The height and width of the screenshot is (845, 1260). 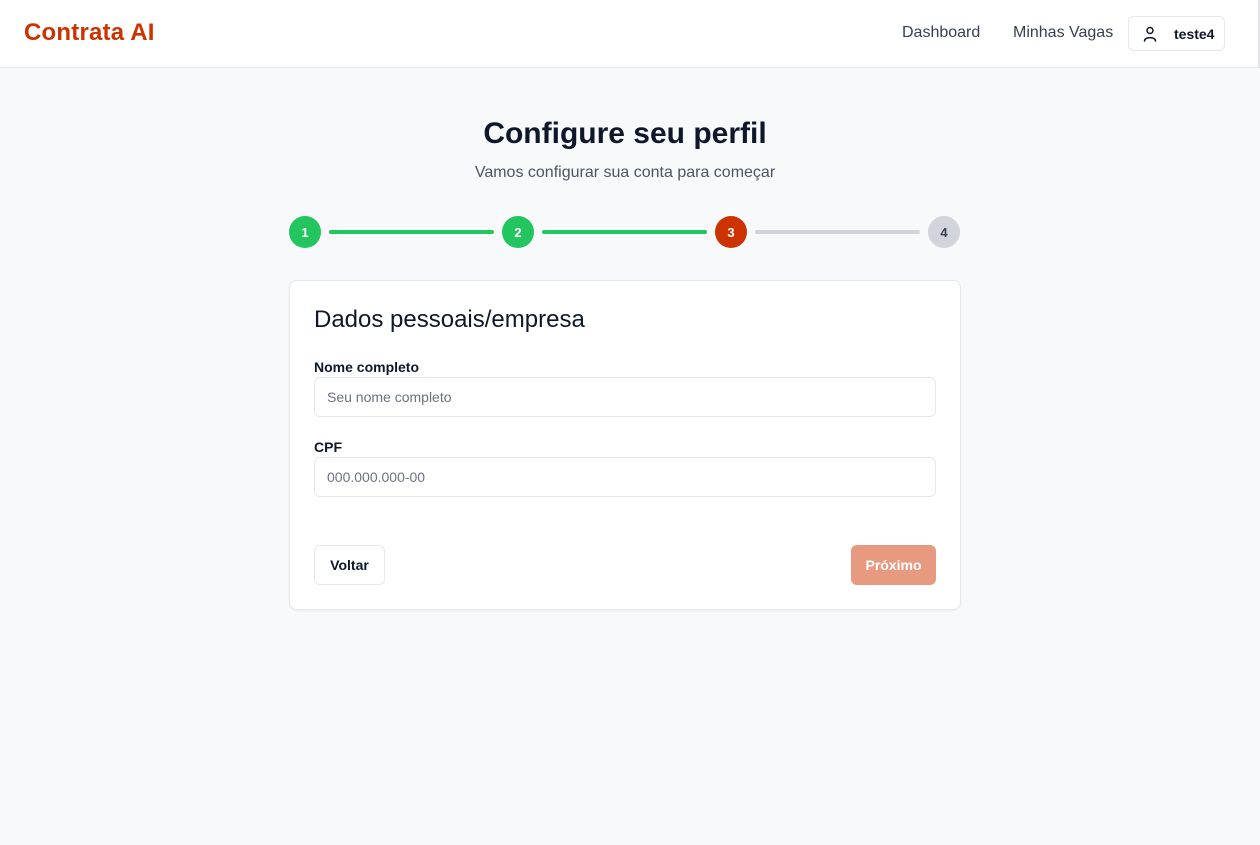 I want to click on step-3-indicator: 3, so click(x=731, y=232).